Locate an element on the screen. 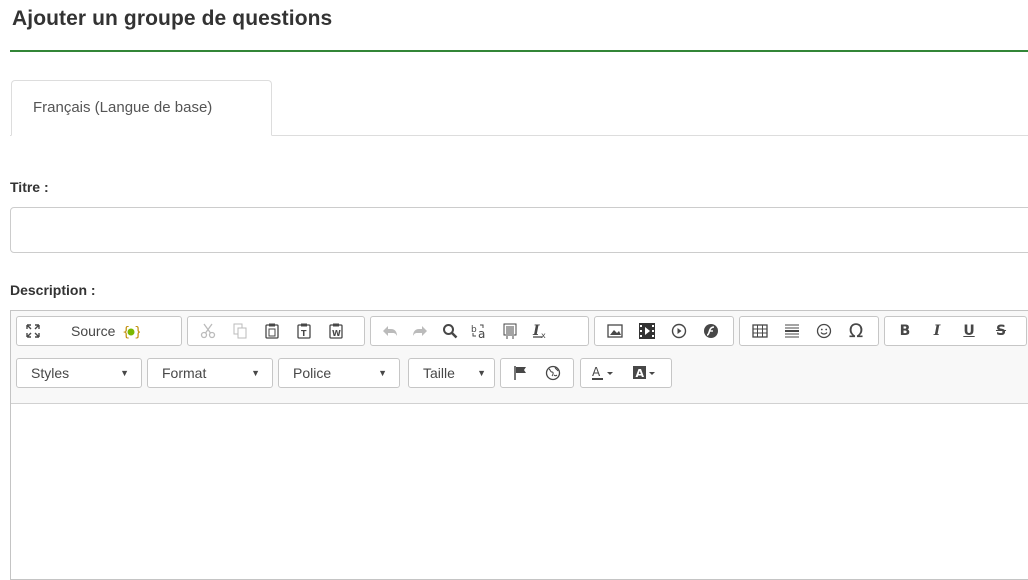  toolbar-group-document: Source {} is located at coordinates (99, 331).